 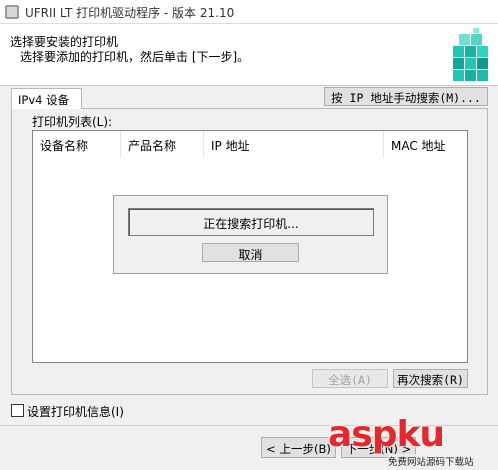 I want to click on watermark-logo: aspku, so click(x=386, y=434).